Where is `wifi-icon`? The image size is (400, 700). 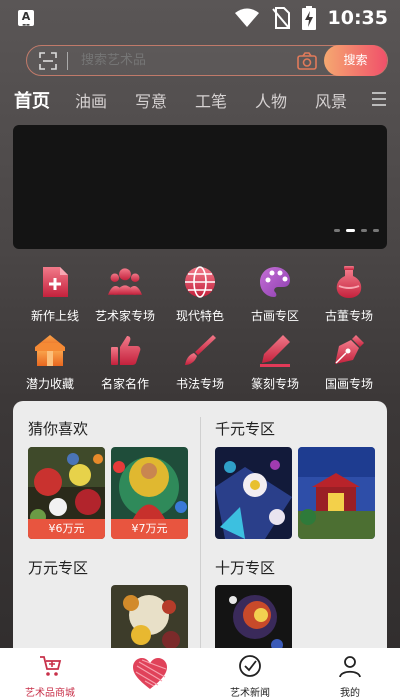 wifi-icon is located at coordinates (246, 17).